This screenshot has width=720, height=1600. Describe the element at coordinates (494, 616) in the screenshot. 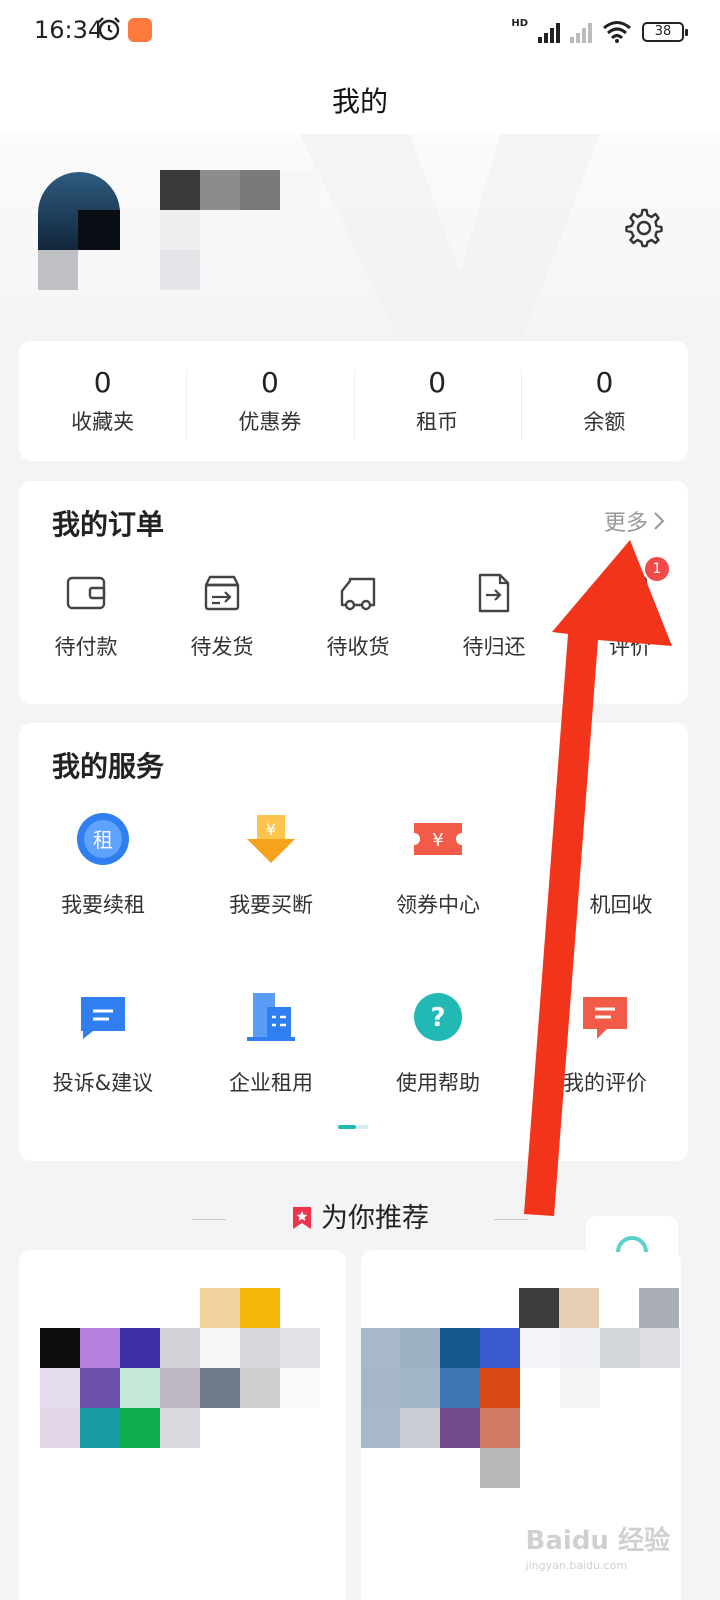

I see `order-pending-return: 待归还` at that location.